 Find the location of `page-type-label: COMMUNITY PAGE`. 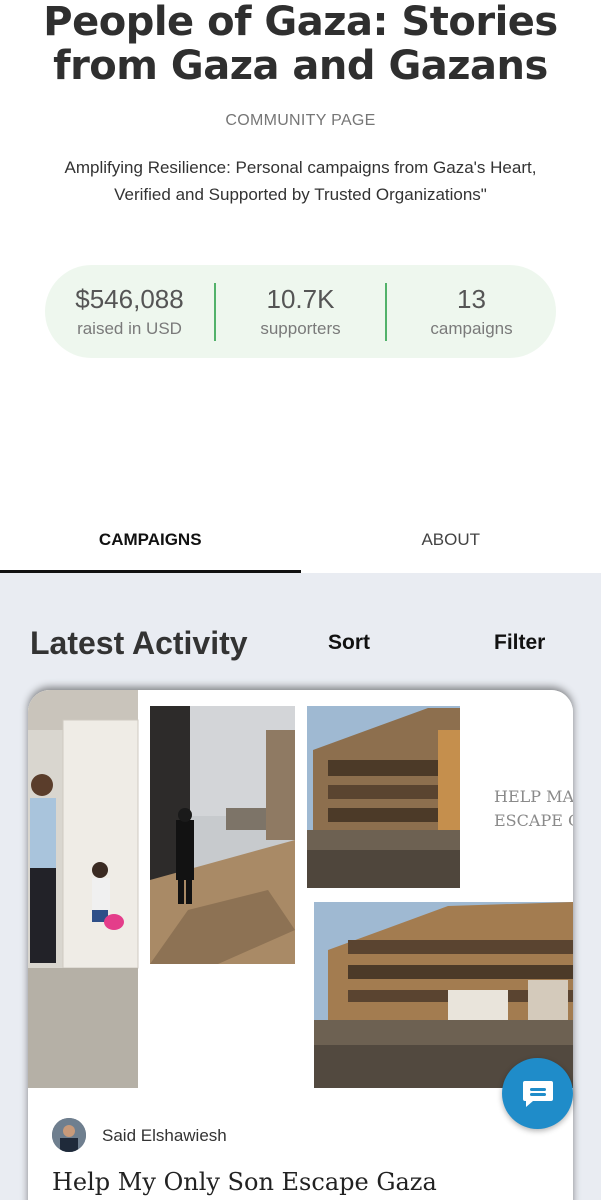

page-type-label: COMMUNITY PAGE is located at coordinates (300, 120).